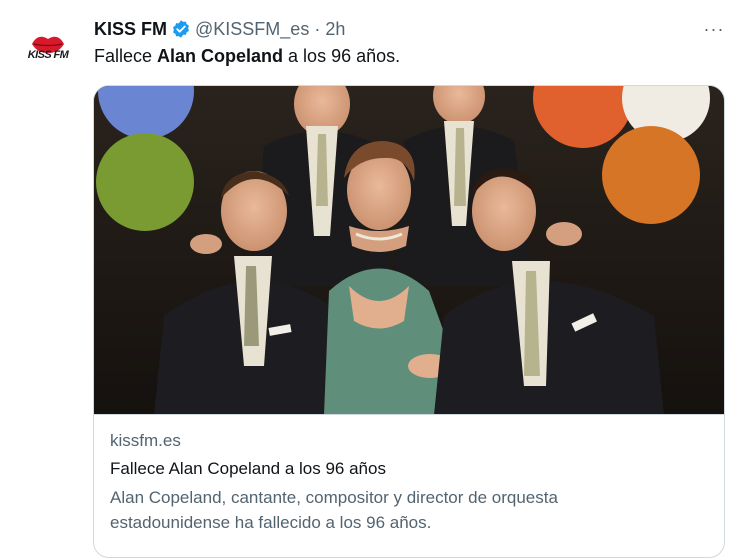 This screenshot has width=747, height=560. Describe the element at coordinates (48, 55) in the screenshot. I see `avatar-logo-text: KISS FM` at that location.